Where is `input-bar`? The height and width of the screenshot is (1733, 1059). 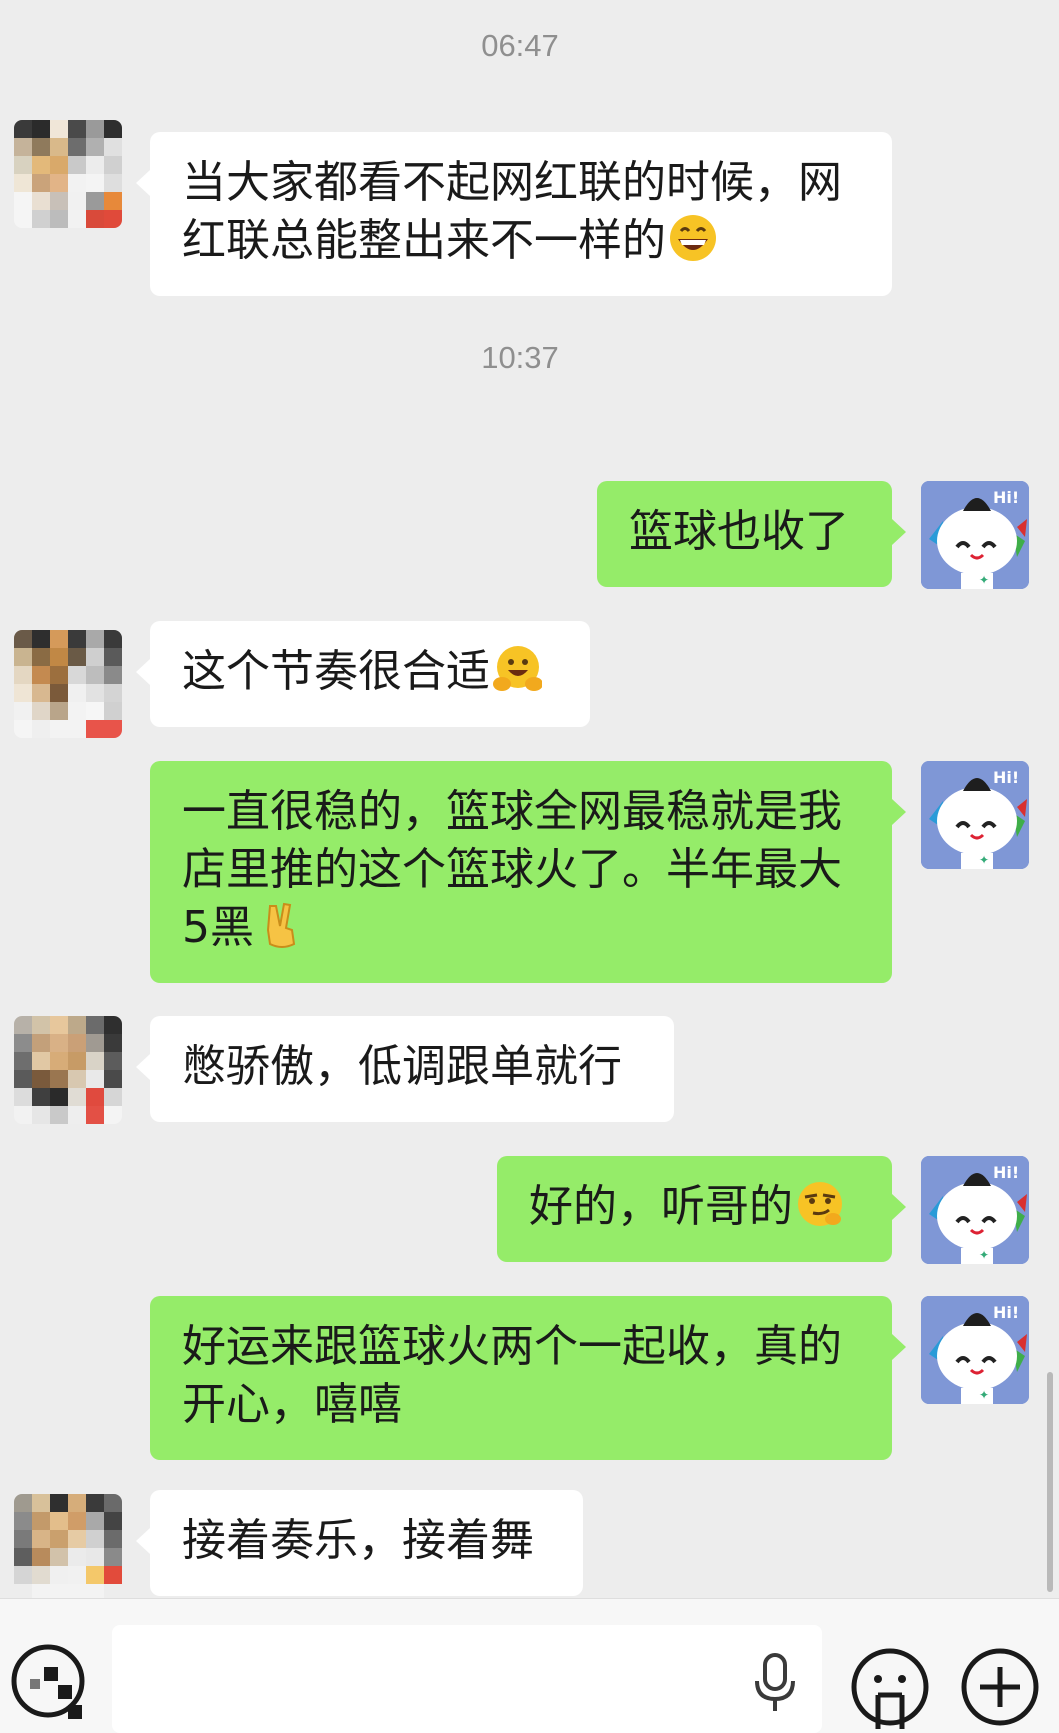
input-bar is located at coordinates (529, 1665).